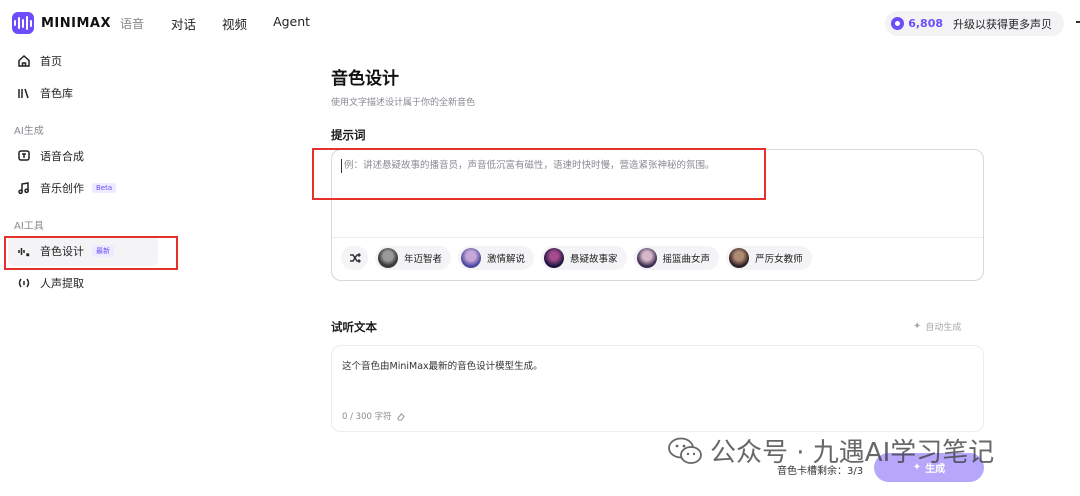 This screenshot has height=496, width=1080. What do you see at coordinates (657, 388) in the screenshot?
I see `listen-text-editor: 这个音色由MiniMax最新的音色设计模型生成。 0 / 300 字符` at bounding box center [657, 388].